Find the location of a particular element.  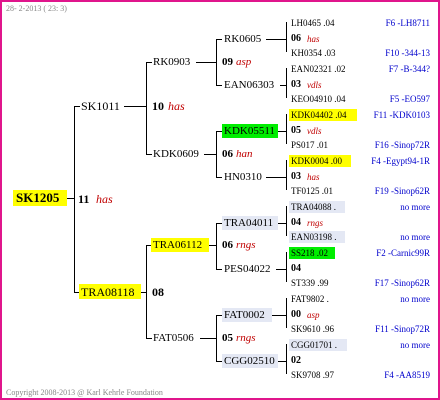

gen2-num-0: 09 is located at coordinates (227, 62).